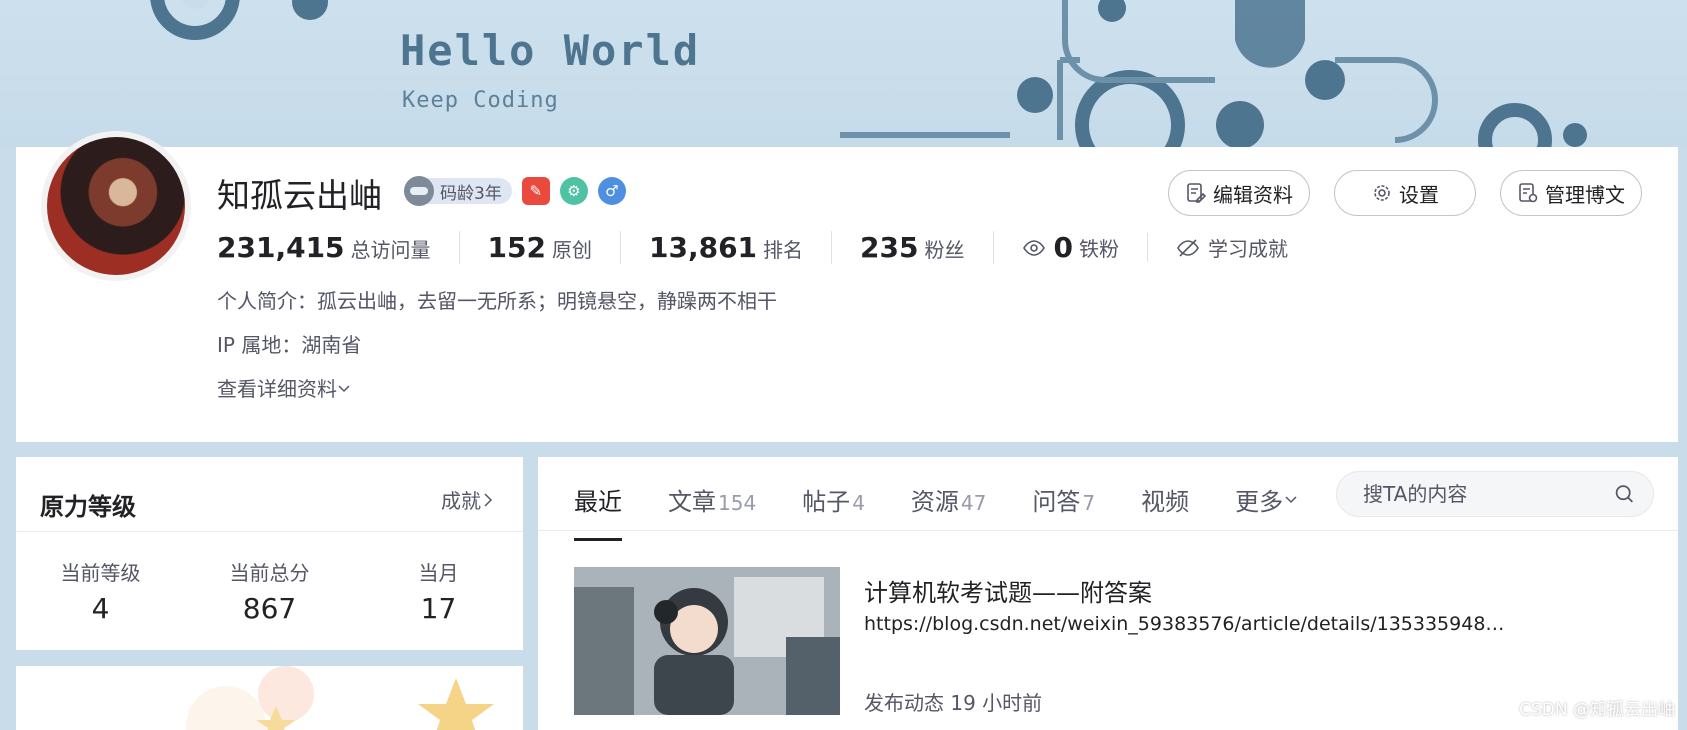 This screenshot has height=730, width=1687. I want to click on tab-count: 154, so click(737, 502).